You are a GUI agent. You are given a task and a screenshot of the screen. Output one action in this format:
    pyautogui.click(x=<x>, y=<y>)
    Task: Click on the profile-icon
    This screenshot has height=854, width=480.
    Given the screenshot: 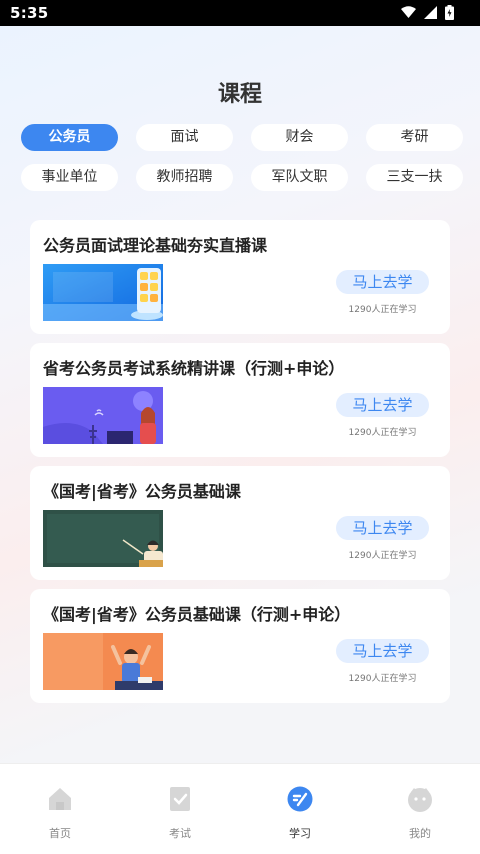 What is the action you would take?
    pyautogui.click(x=420, y=800)
    